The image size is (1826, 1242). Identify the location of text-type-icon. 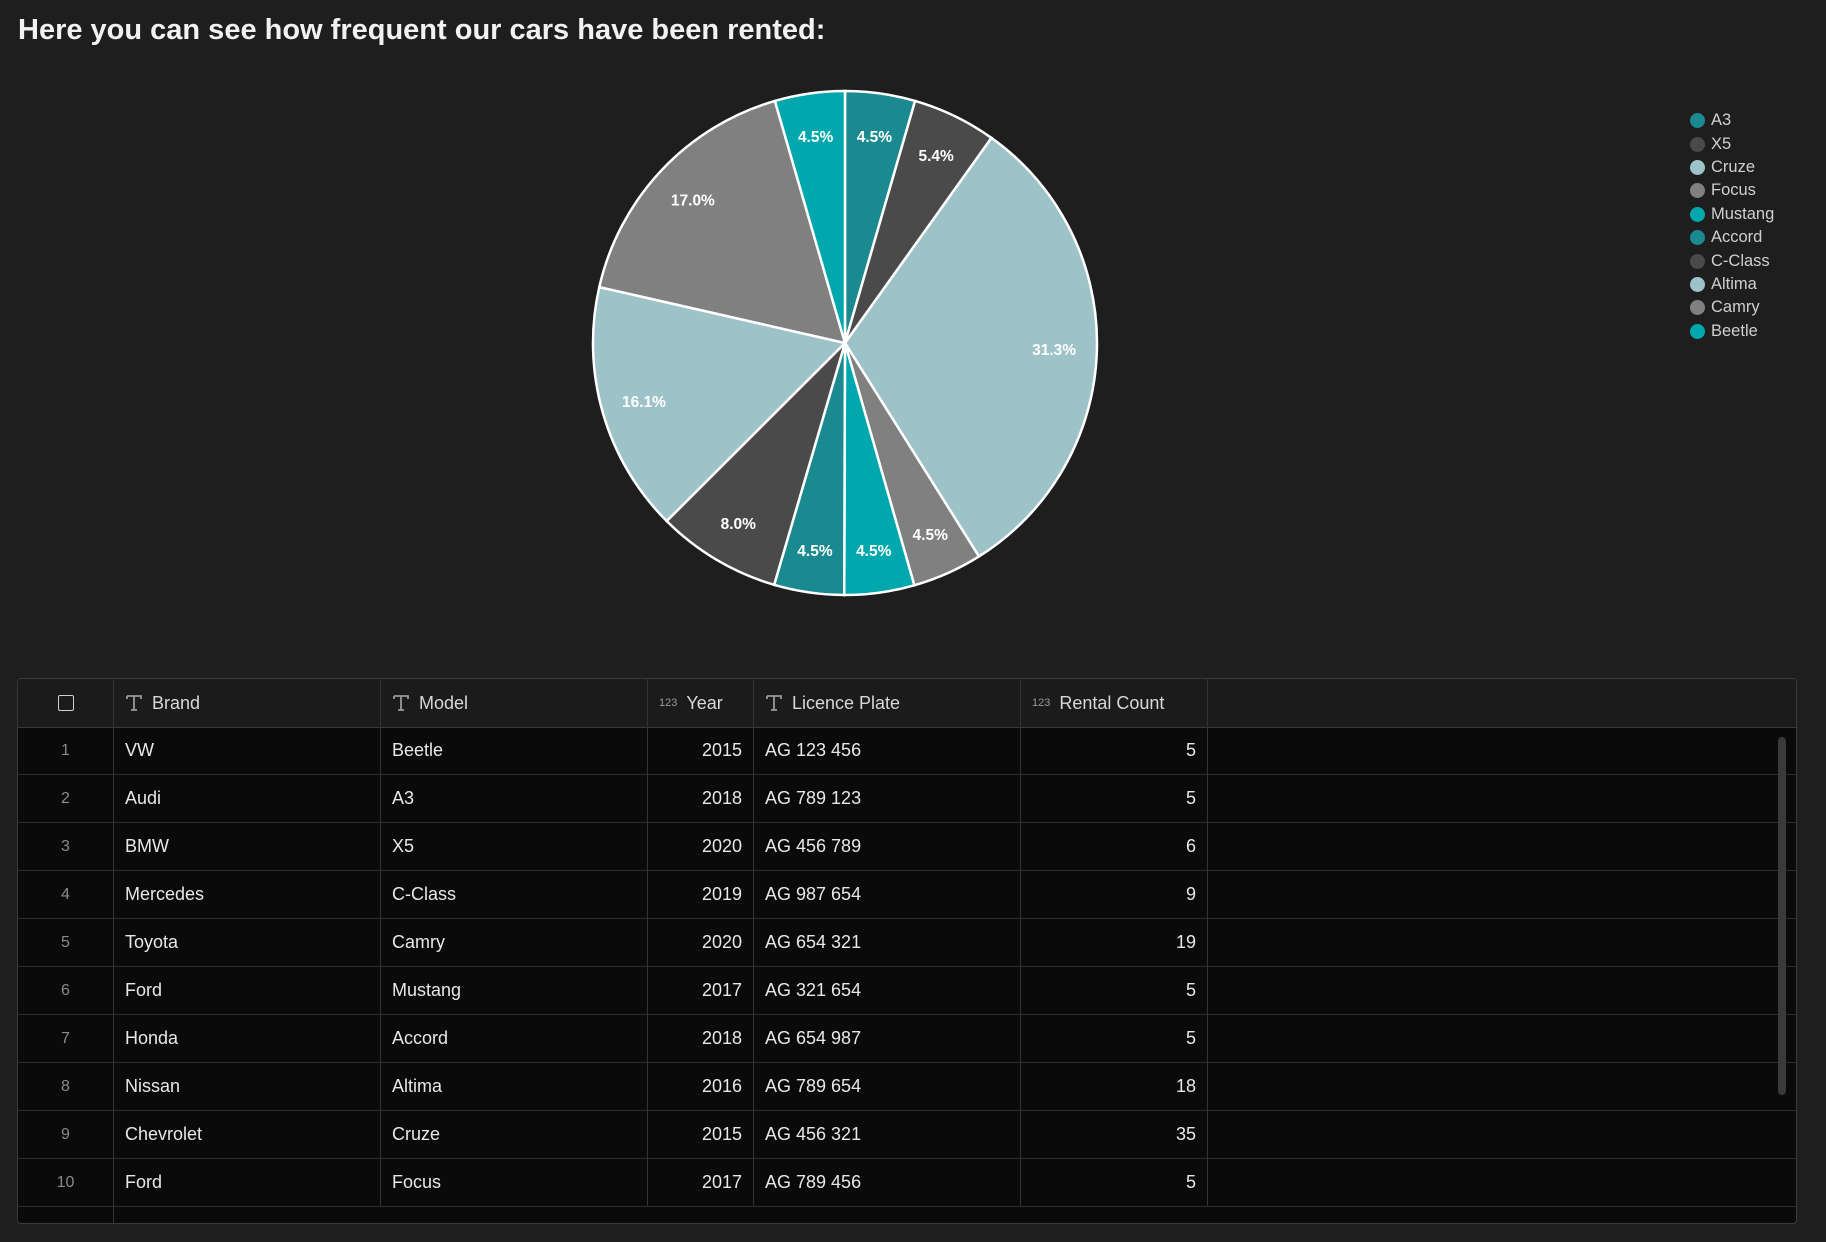
(134, 703).